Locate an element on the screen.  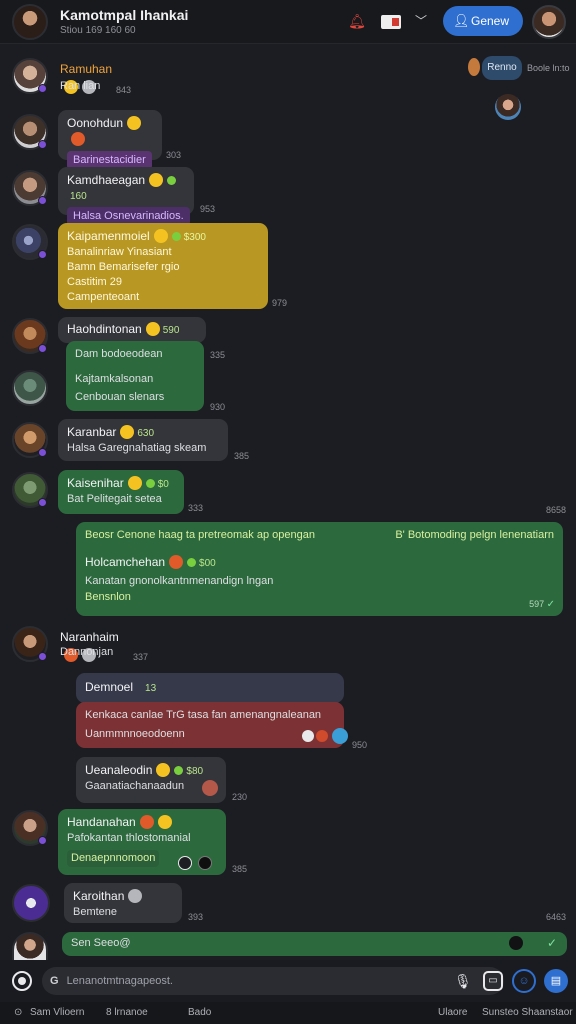
channel-avatar is located at coordinates (30, 22).